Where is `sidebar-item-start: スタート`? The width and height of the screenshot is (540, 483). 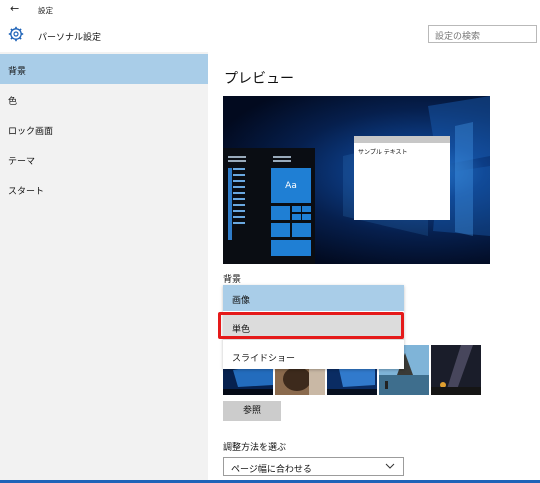 sidebar-item-start: スタート is located at coordinates (104, 189).